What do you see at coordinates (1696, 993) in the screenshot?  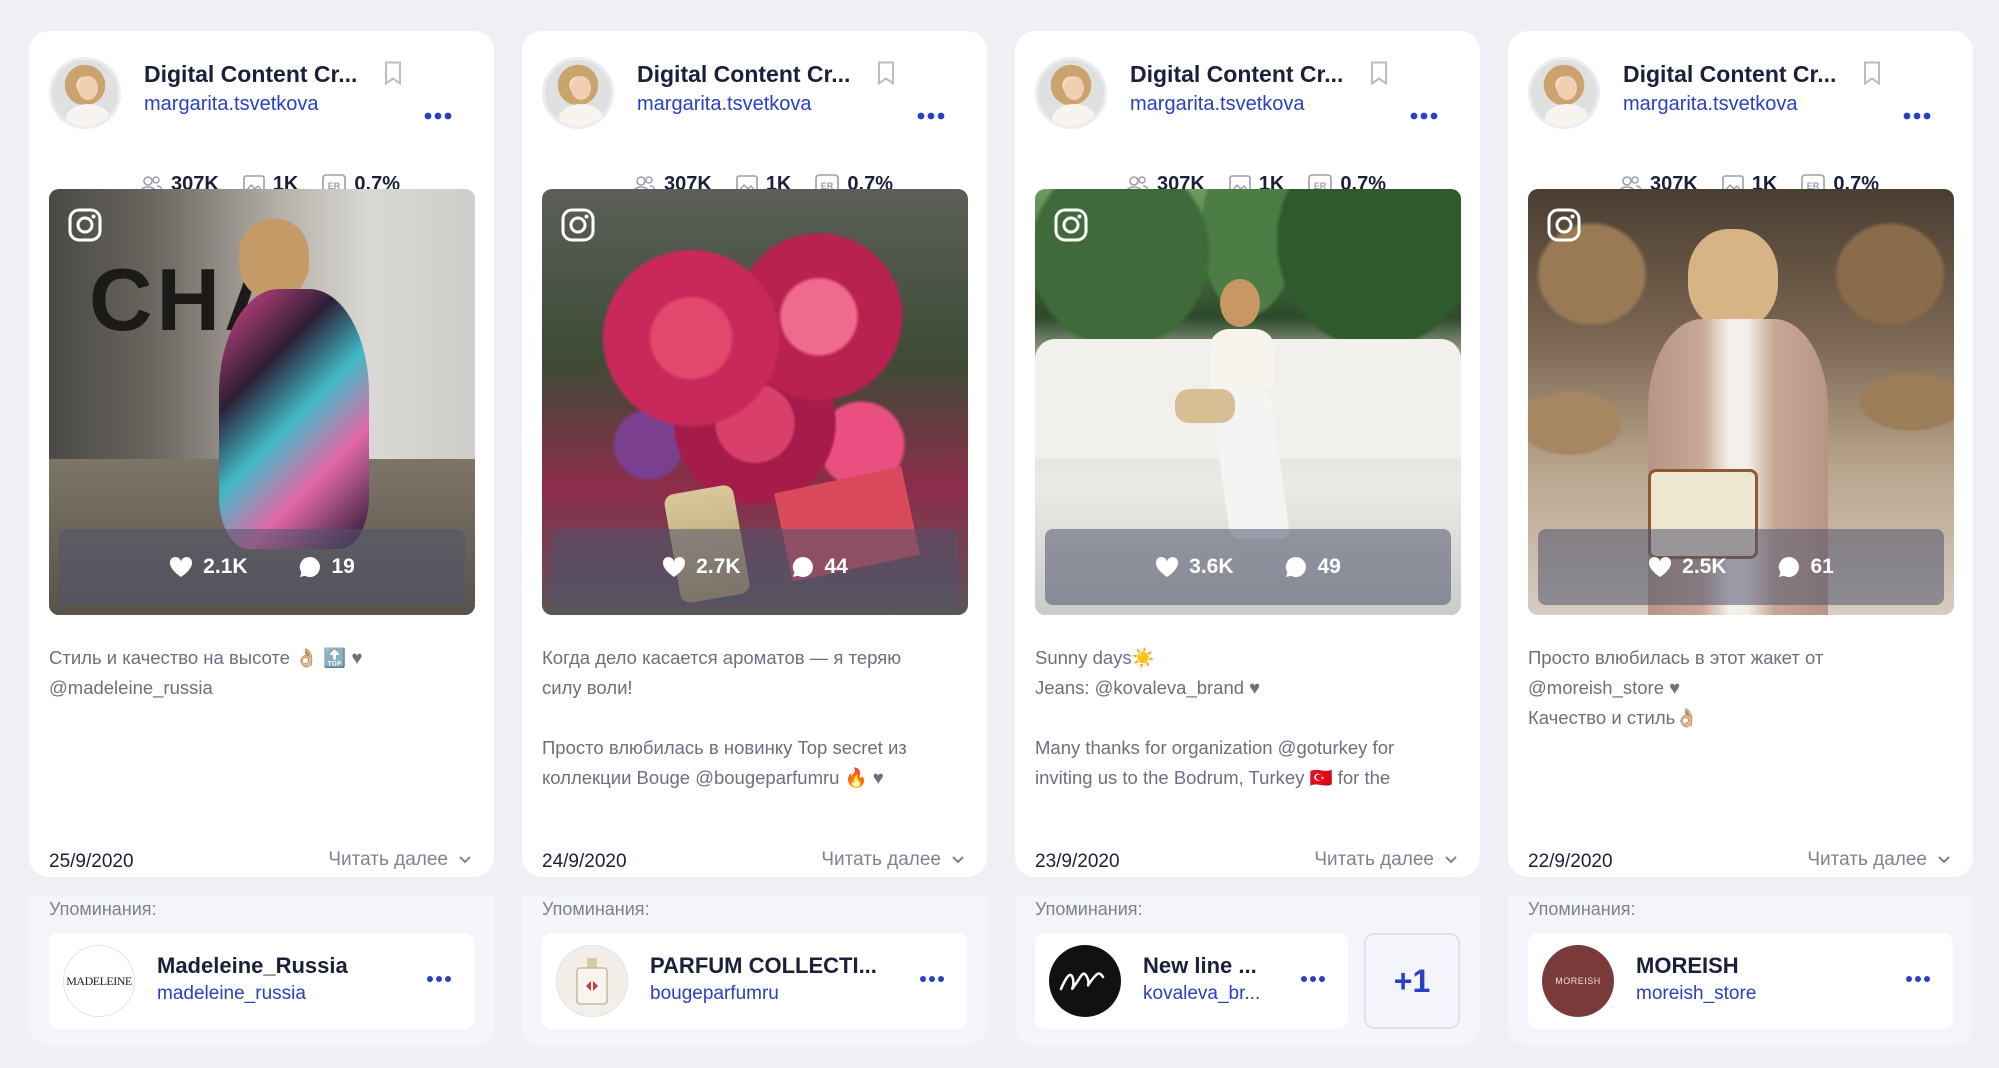 I see `mention-handle: moreish_store` at bounding box center [1696, 993].